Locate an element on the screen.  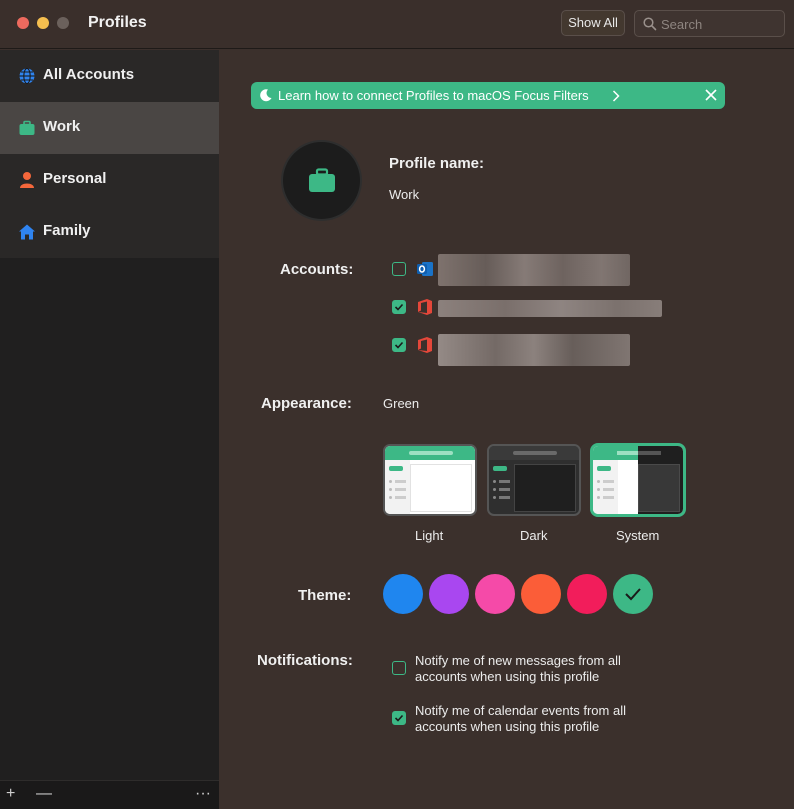
profile-avatar is located at coordinates (321, 180).